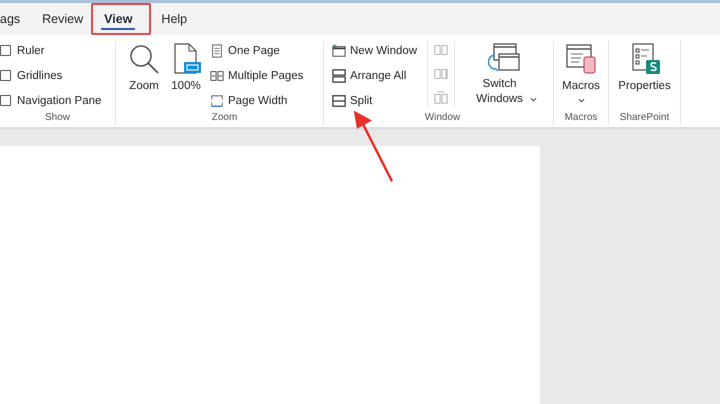  I want to click on ribbon-tab: ags, so click(14, 19).